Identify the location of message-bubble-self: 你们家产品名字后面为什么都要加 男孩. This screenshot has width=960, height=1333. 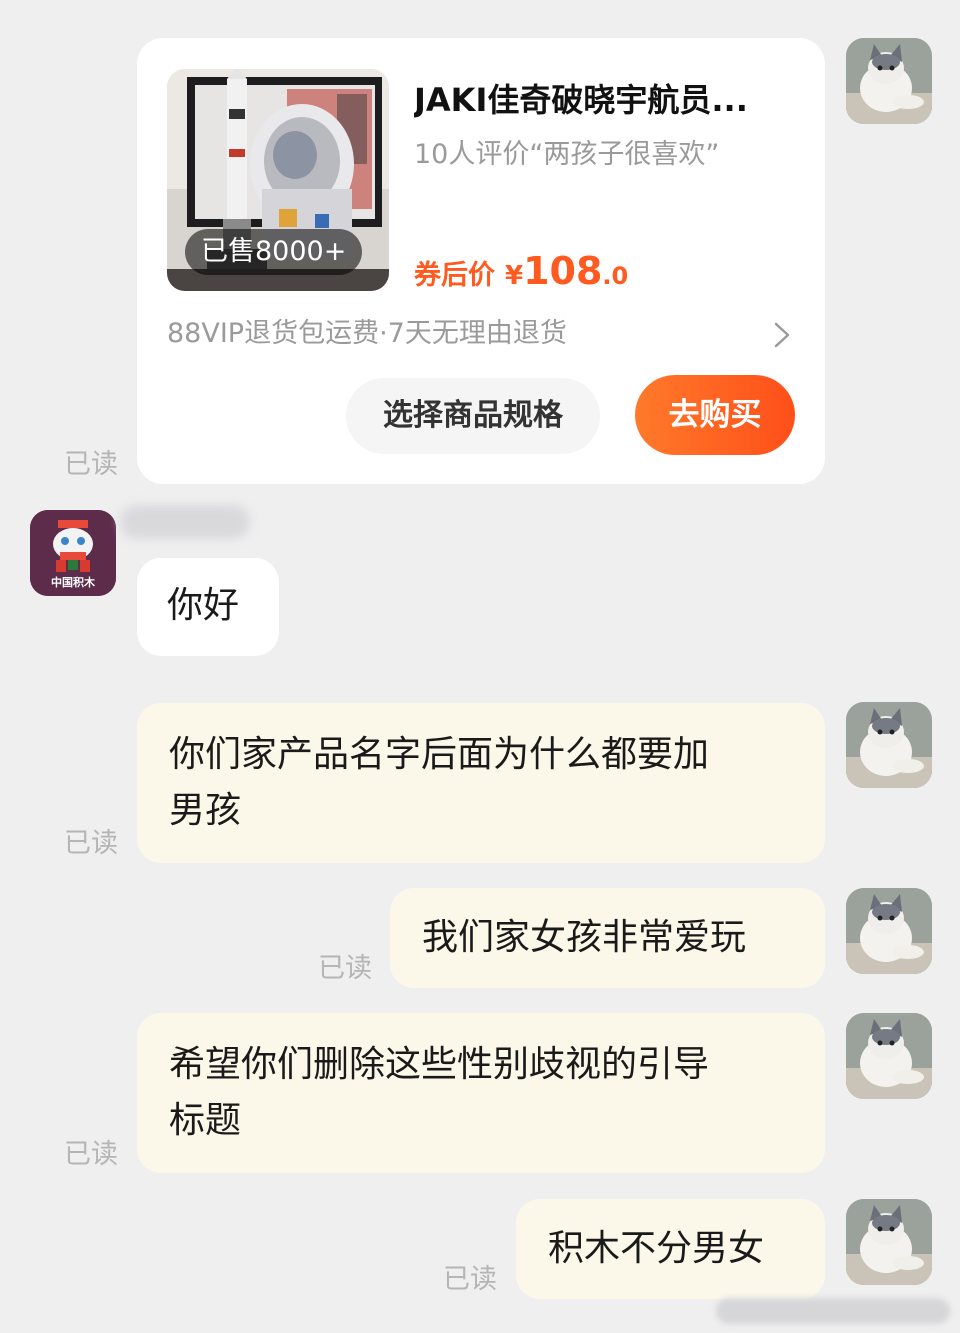
(481, 783).